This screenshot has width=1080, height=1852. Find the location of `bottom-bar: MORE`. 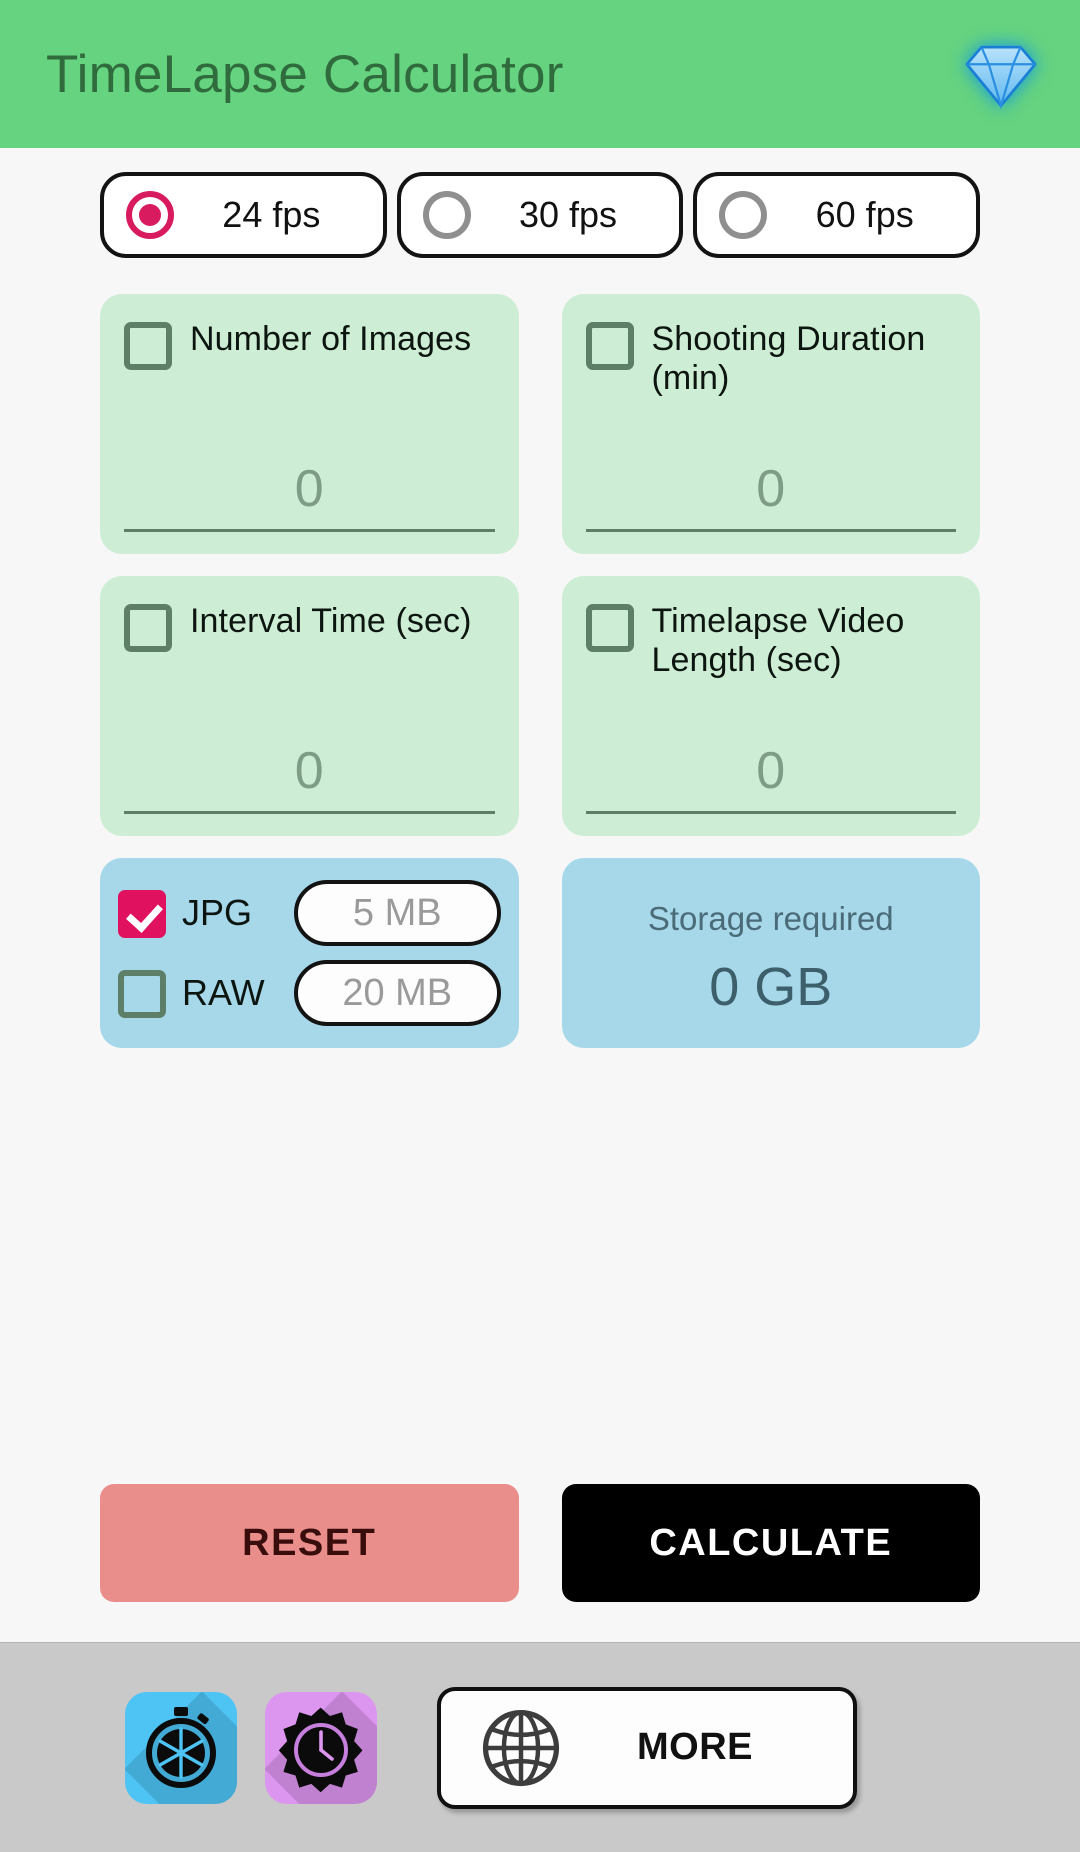

bottom-bar: MORE is located at coordinates (540, 1747).